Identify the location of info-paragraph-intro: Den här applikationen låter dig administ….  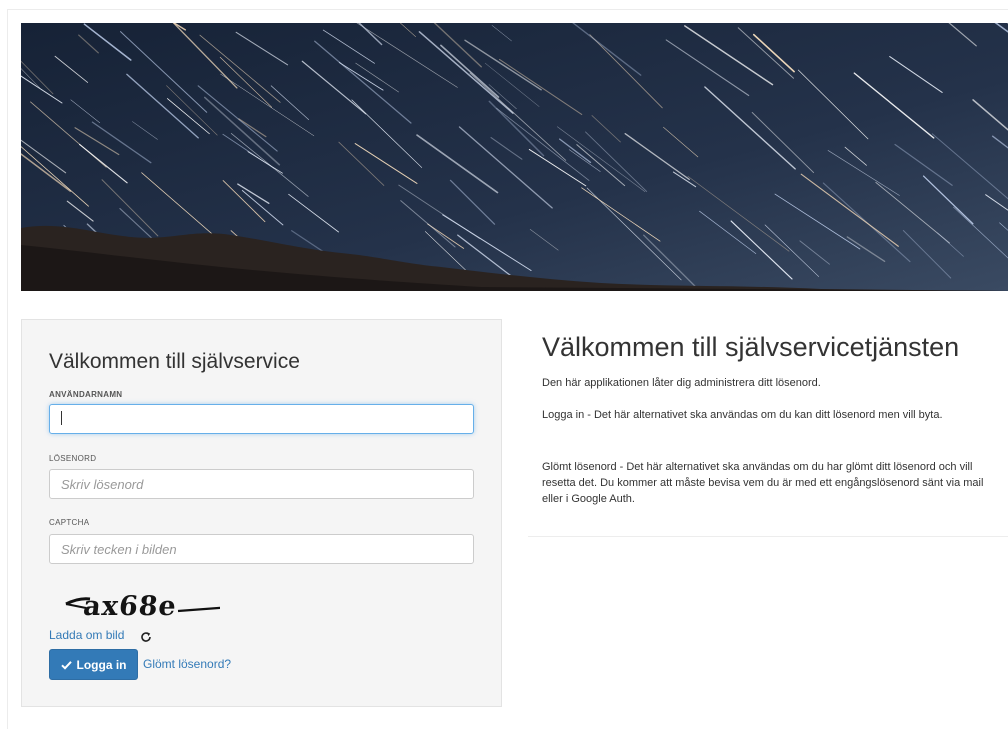
(681, 383).